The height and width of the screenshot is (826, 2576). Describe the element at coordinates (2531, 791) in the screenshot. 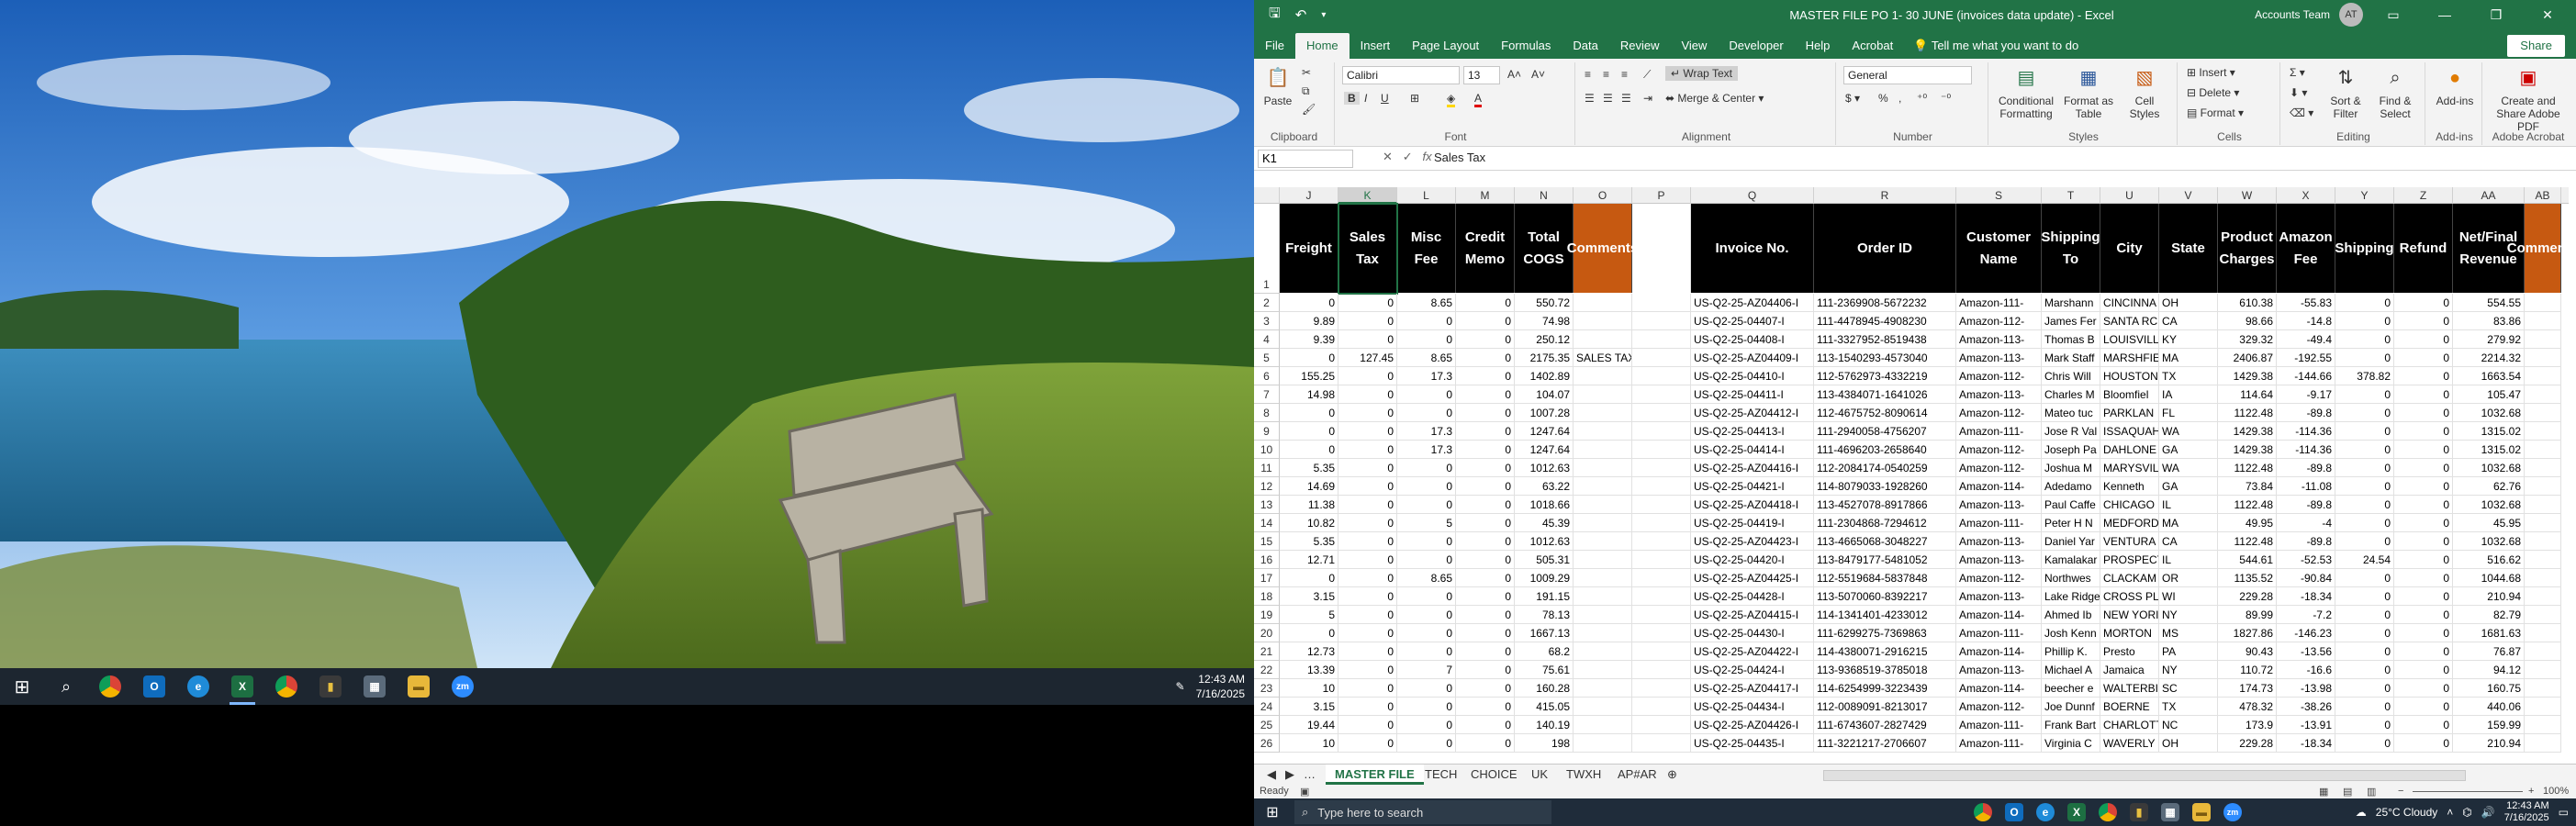

I see `zoom-in-icon: +` at that location.